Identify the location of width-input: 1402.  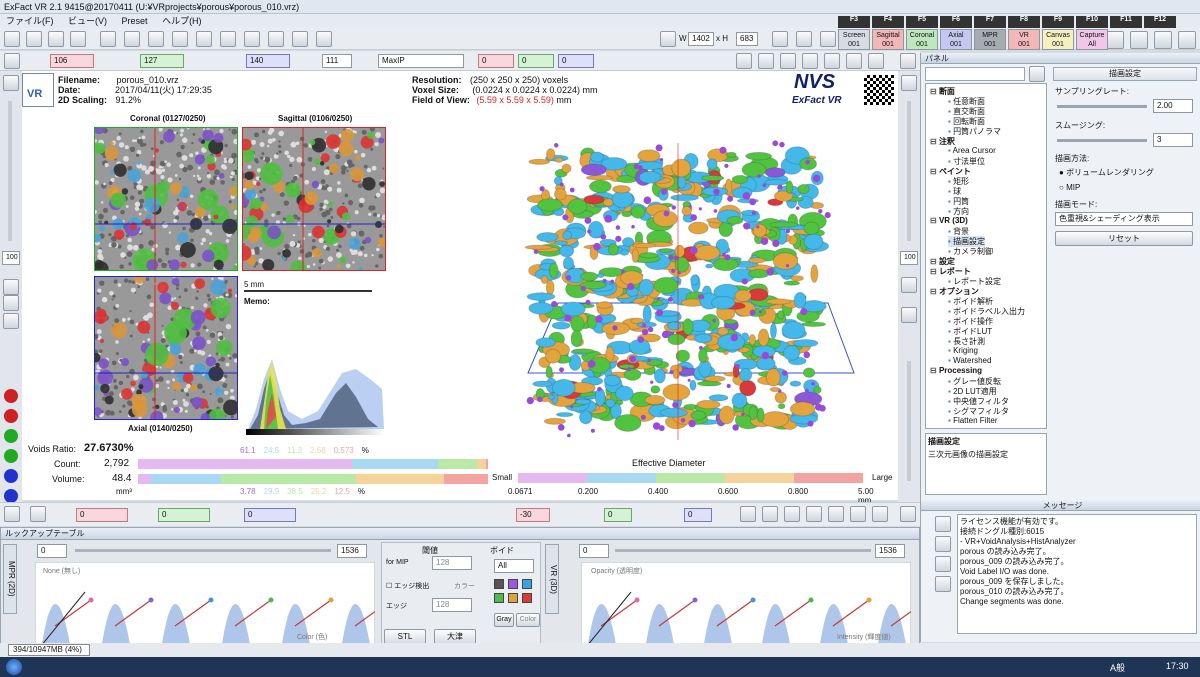
(701, 39).